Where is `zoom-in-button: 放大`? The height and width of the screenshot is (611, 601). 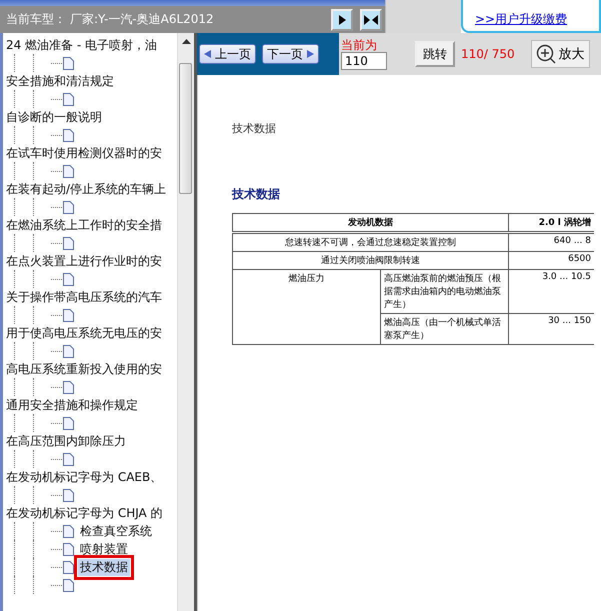
zoom-in-button: 放大 is located at coordinates (560, 54).